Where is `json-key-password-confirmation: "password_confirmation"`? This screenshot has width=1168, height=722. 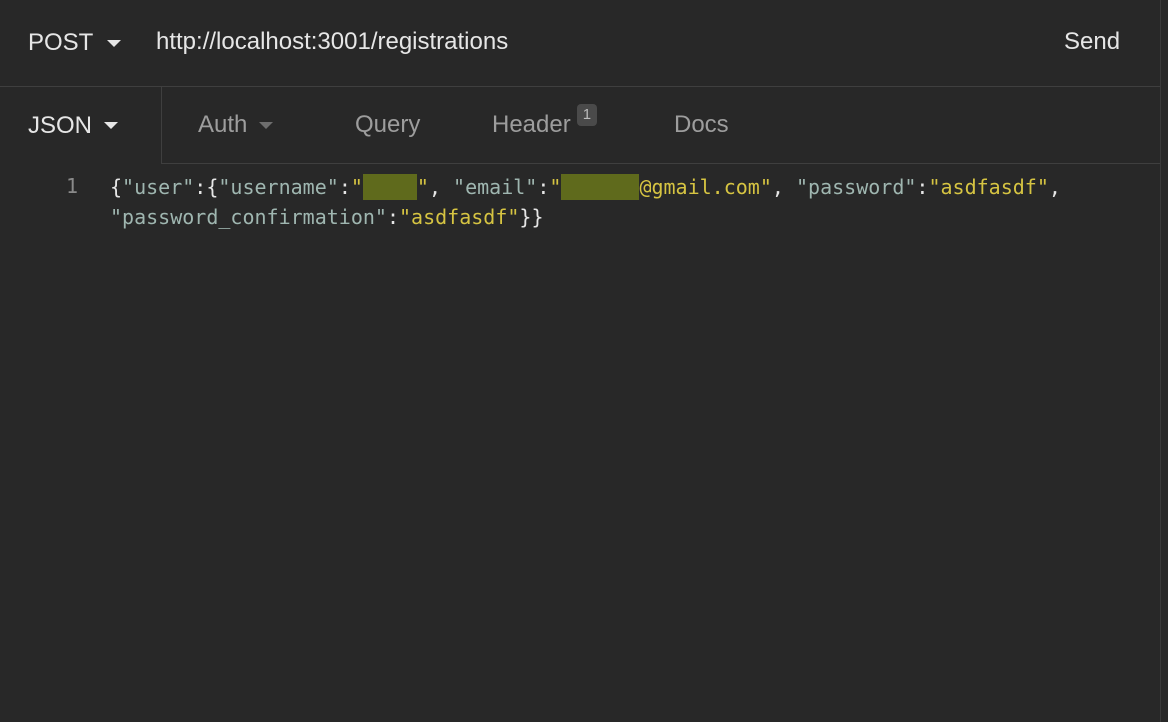
json-key-password-confirmation: "password_confirmation" is located at coordinates (248, 217).